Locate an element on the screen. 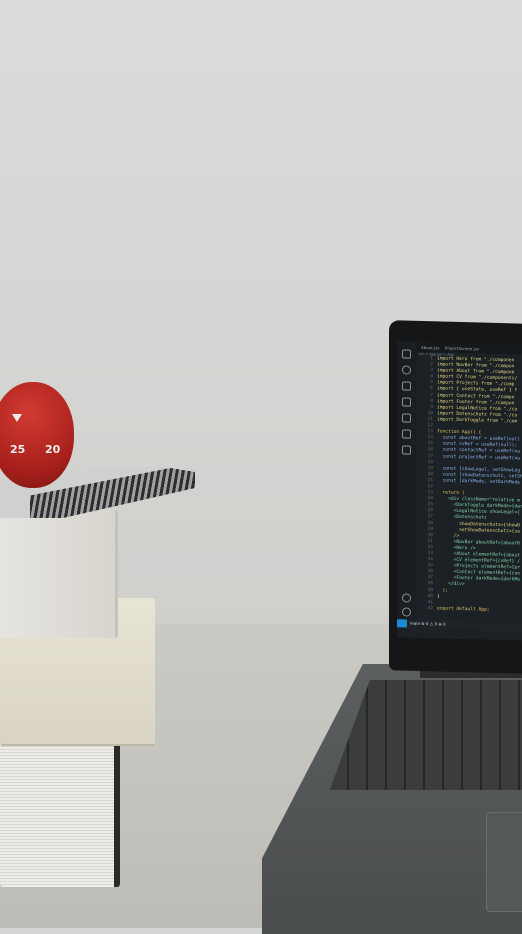 The image size is (522, 934). remote-indicator is located at coordinates (402, 623).